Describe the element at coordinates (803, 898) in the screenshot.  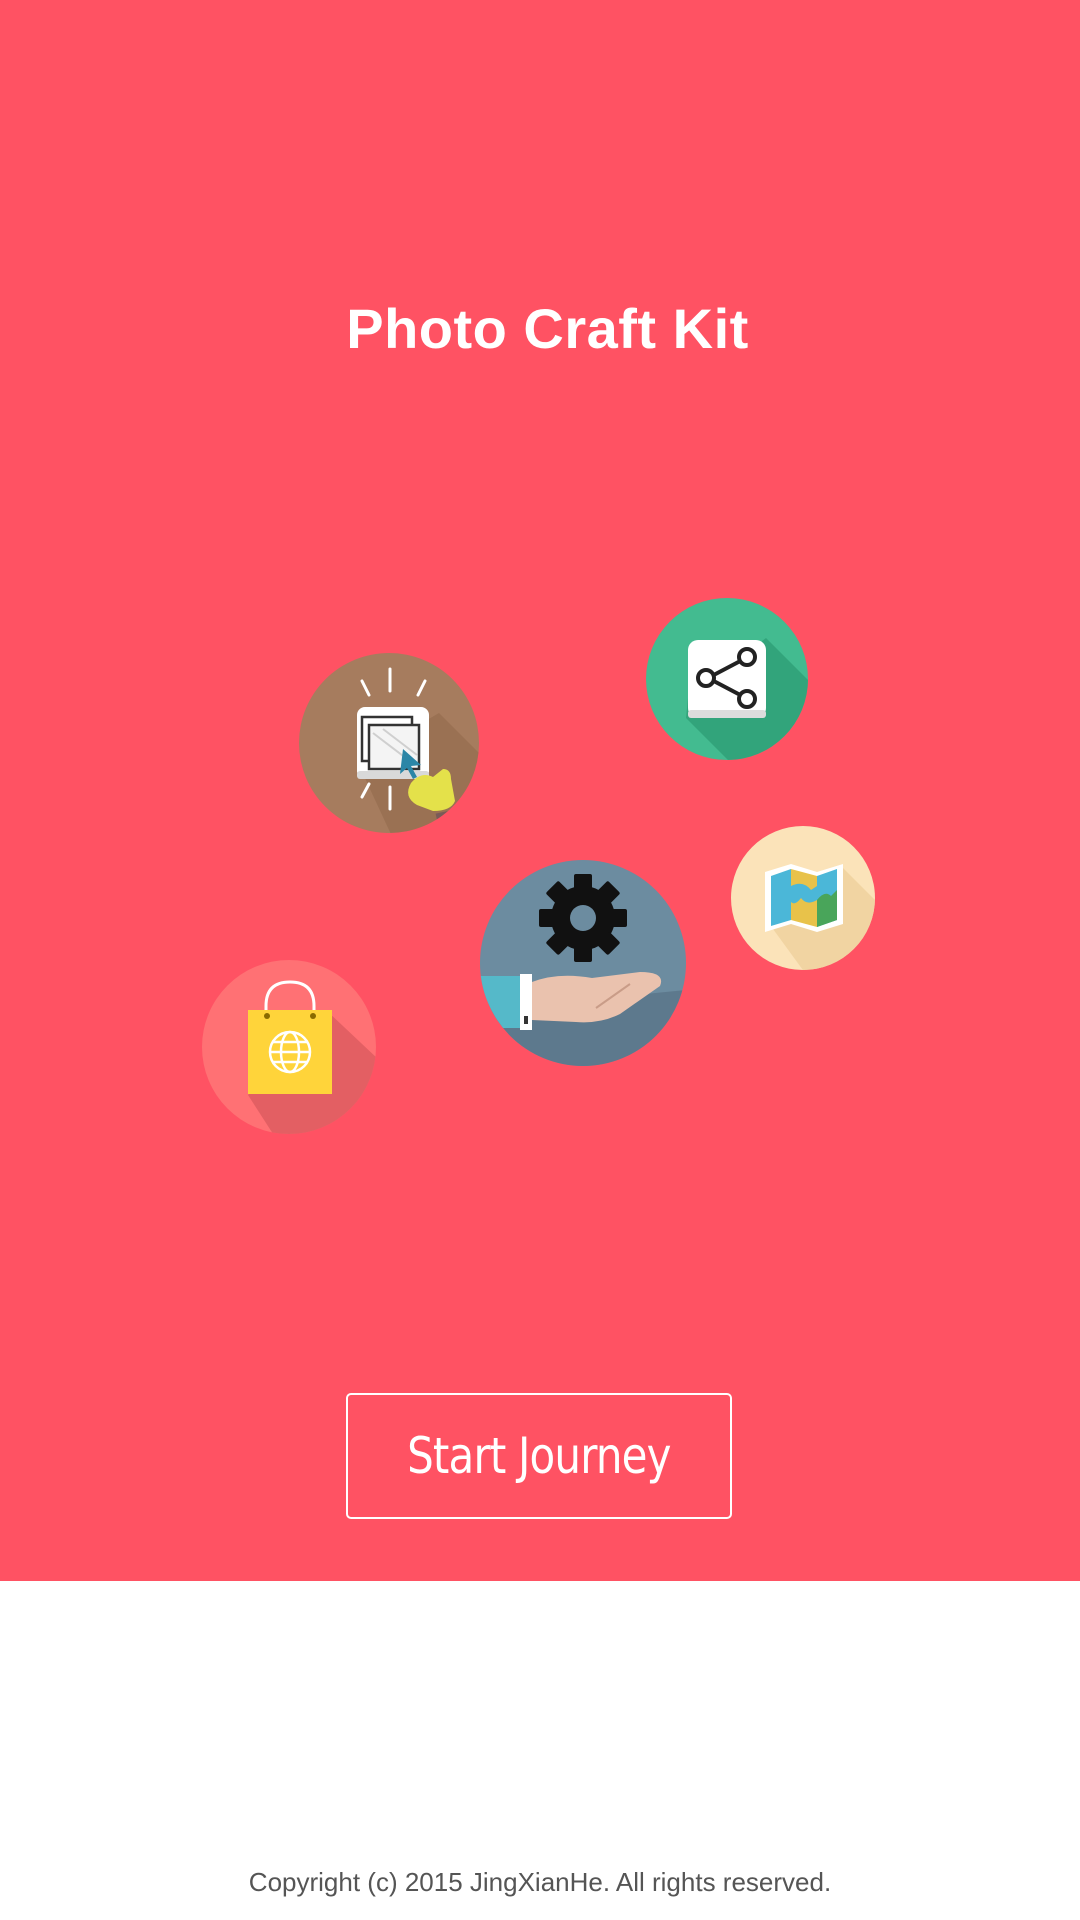
I see `map-icon` at that location.